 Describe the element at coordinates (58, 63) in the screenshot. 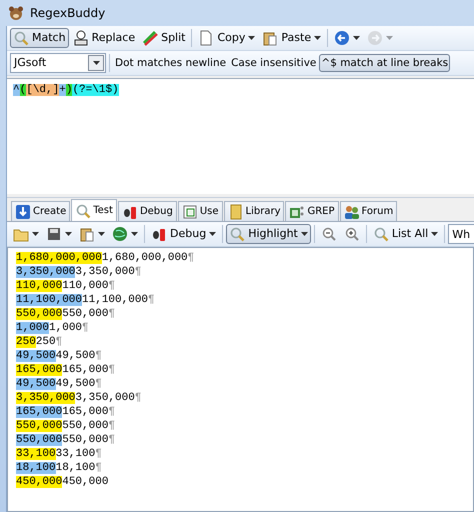

I see `flavor-dropdown: JGsoft` at that location.